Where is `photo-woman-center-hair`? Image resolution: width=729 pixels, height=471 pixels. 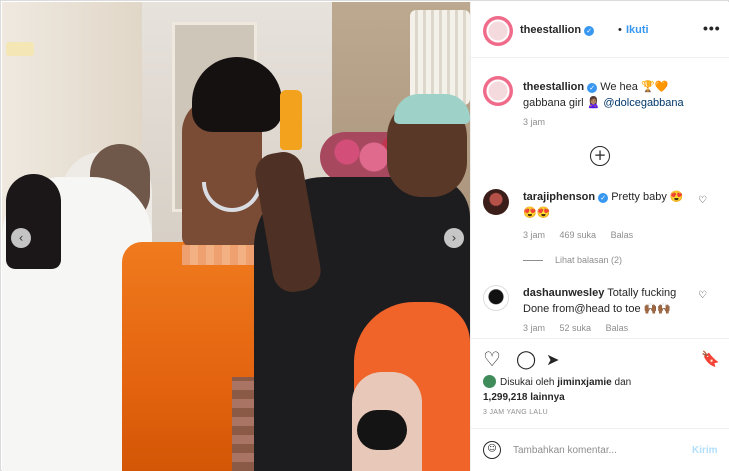
photo-woman-center-hair is located at coordinates (237, 94).